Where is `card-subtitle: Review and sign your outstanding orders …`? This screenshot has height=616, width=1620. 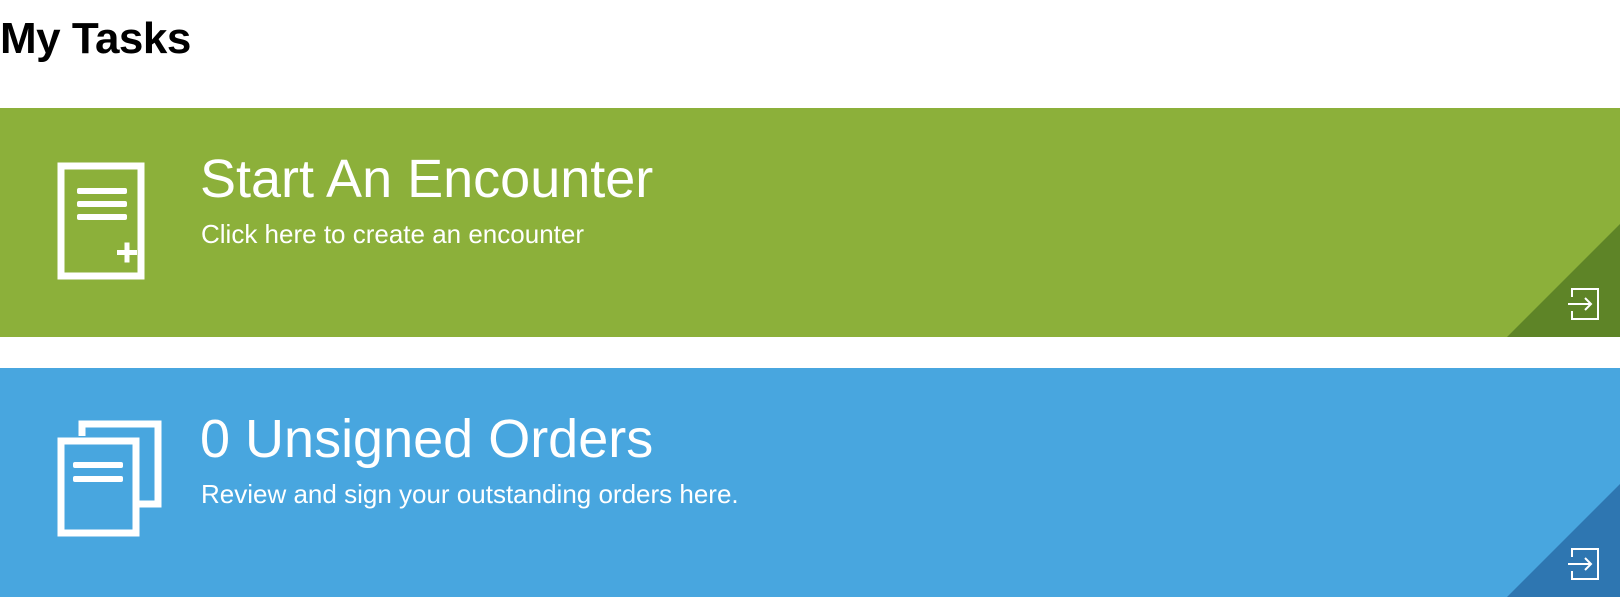
card-subtitle: Review and sign your outstanding orders … is located at coordinates (470, 494).